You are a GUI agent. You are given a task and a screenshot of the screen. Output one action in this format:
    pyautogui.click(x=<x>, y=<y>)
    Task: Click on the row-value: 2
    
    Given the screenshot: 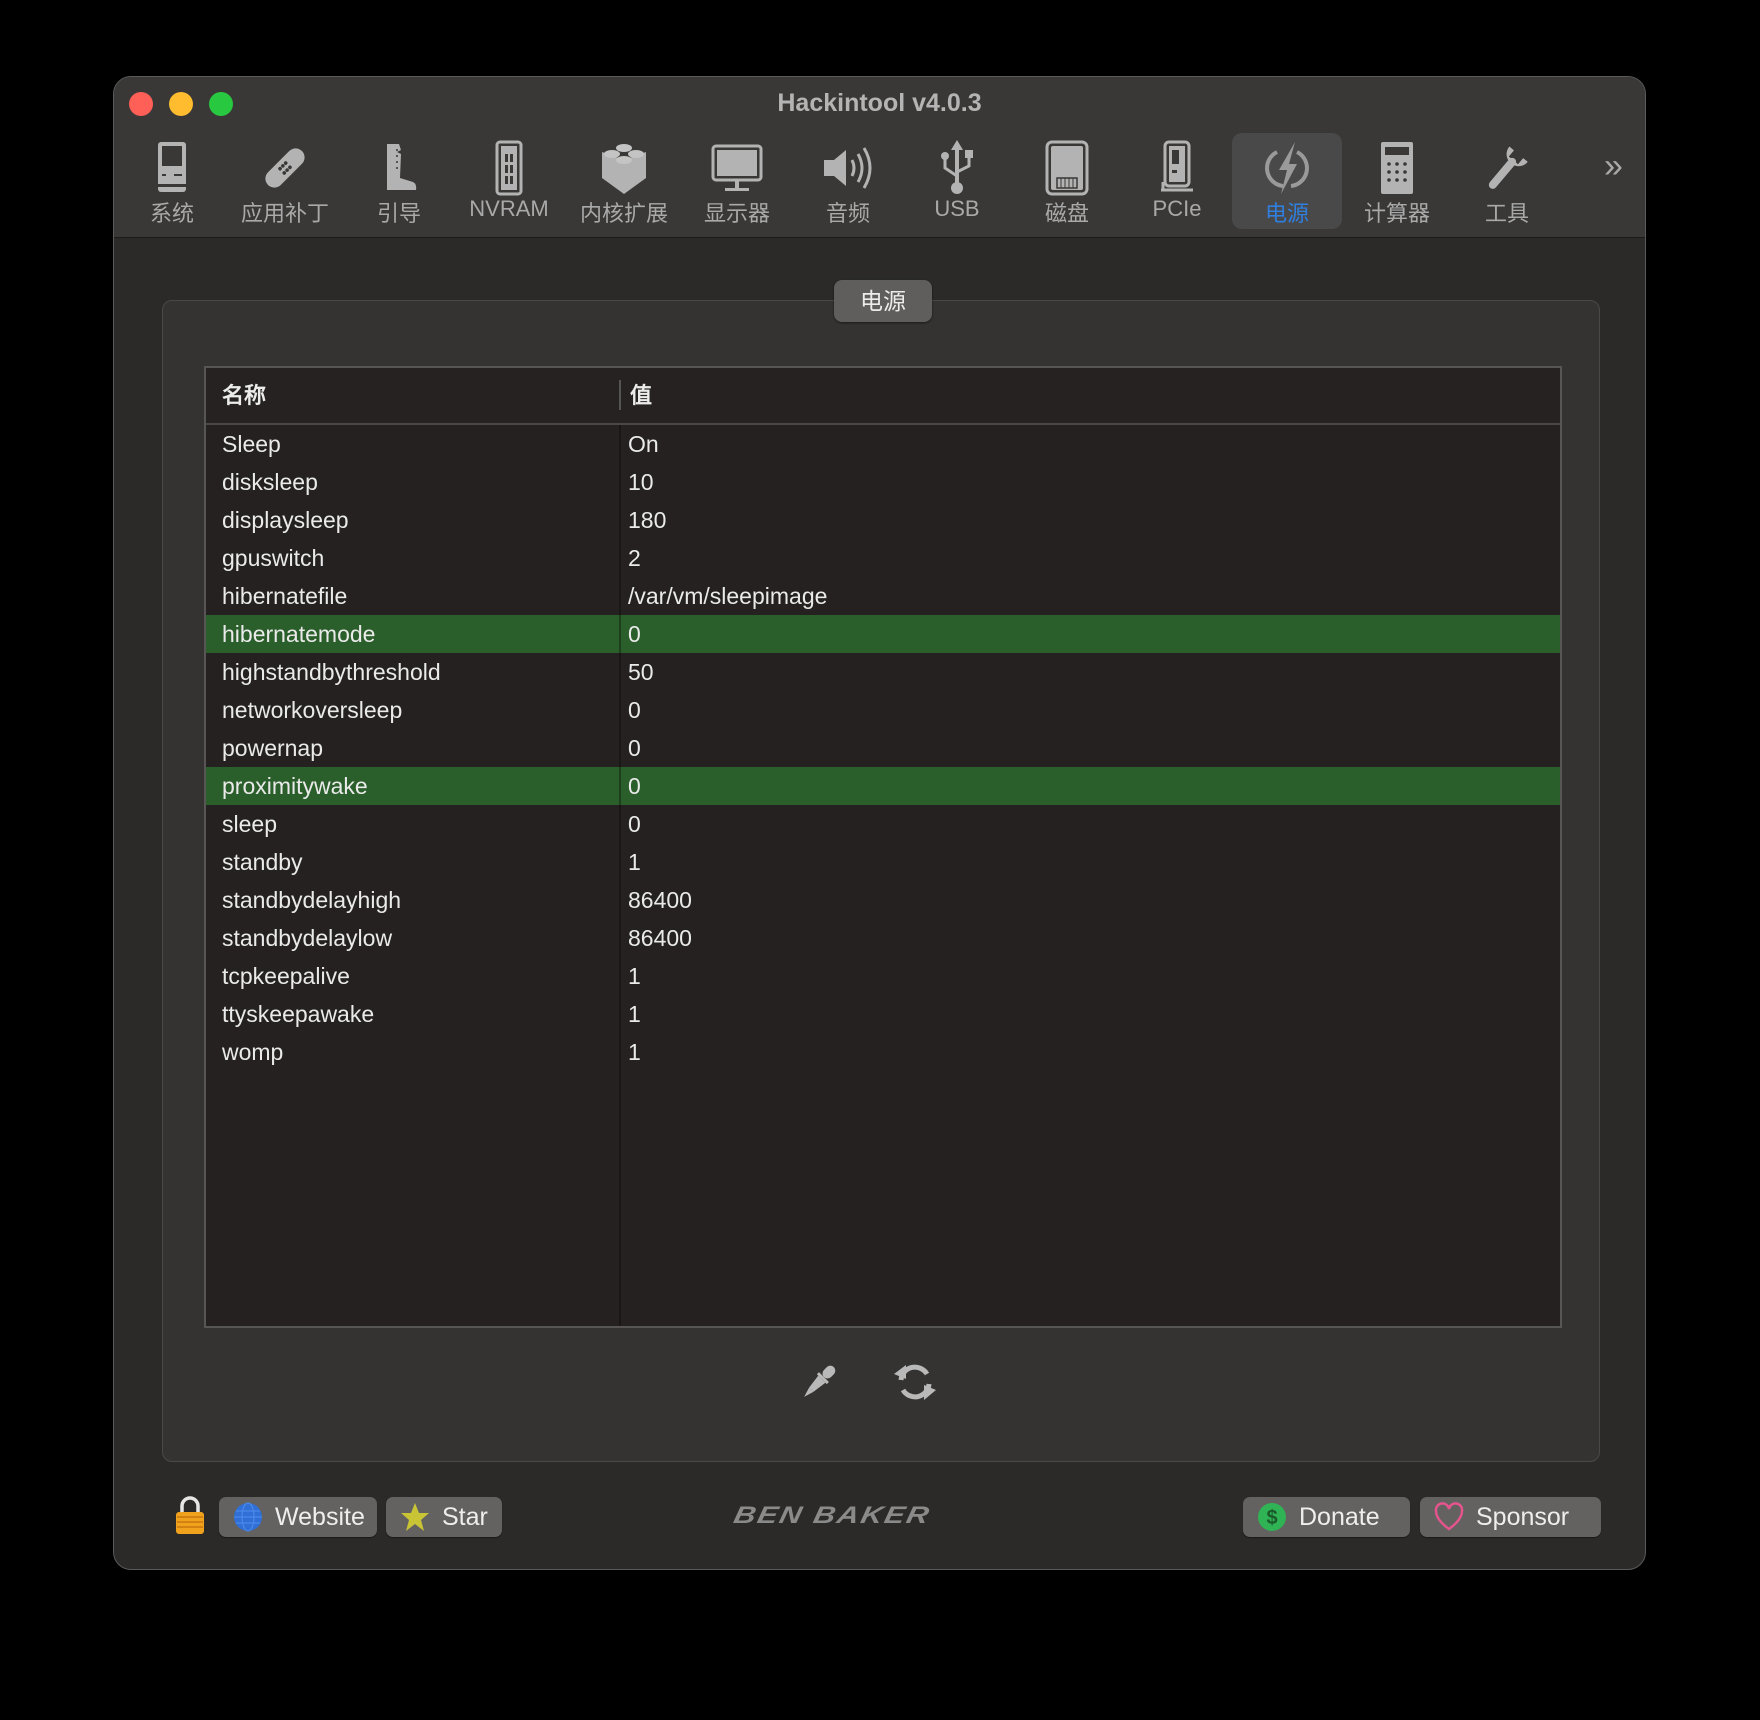 What is the action you would take?
    pyautogui.click(x=634, y=558)
    